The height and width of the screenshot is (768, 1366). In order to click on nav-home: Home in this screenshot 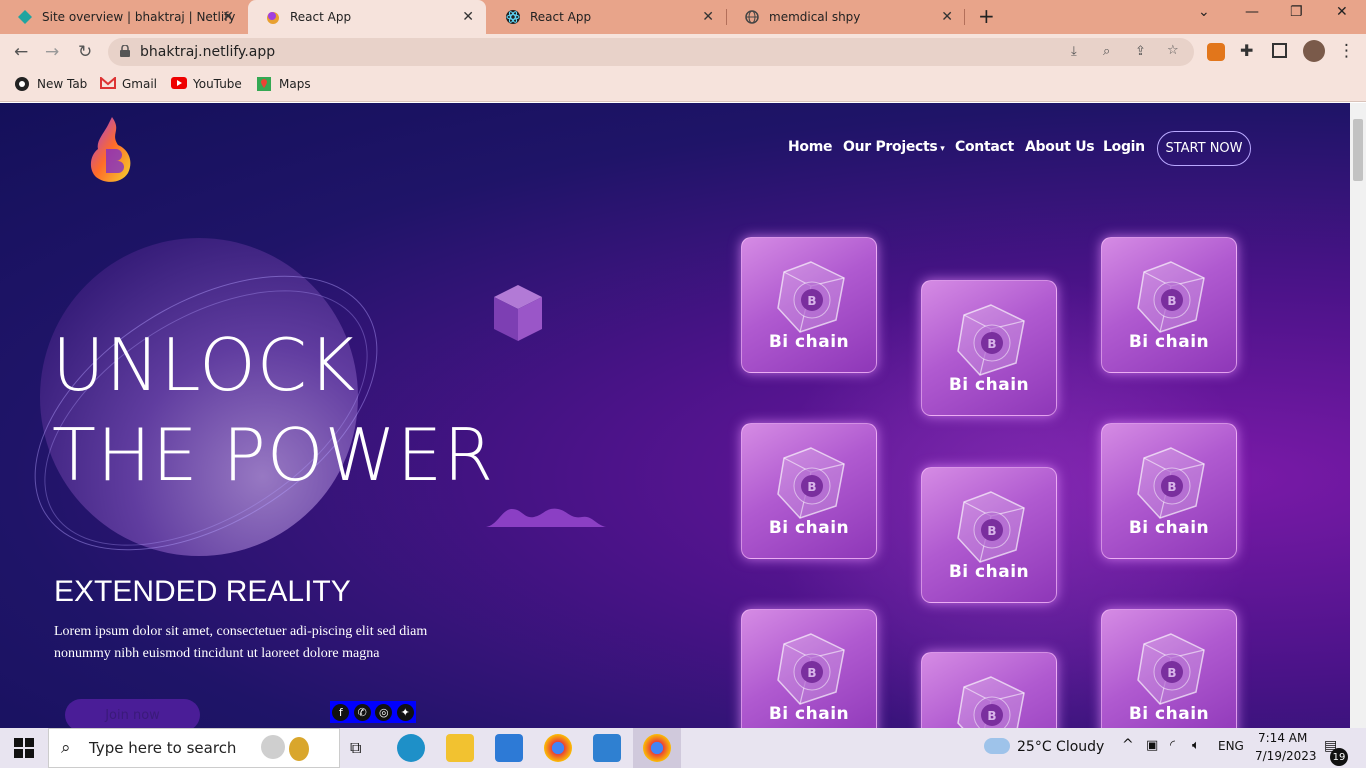, I will do `click(810, 147)`.